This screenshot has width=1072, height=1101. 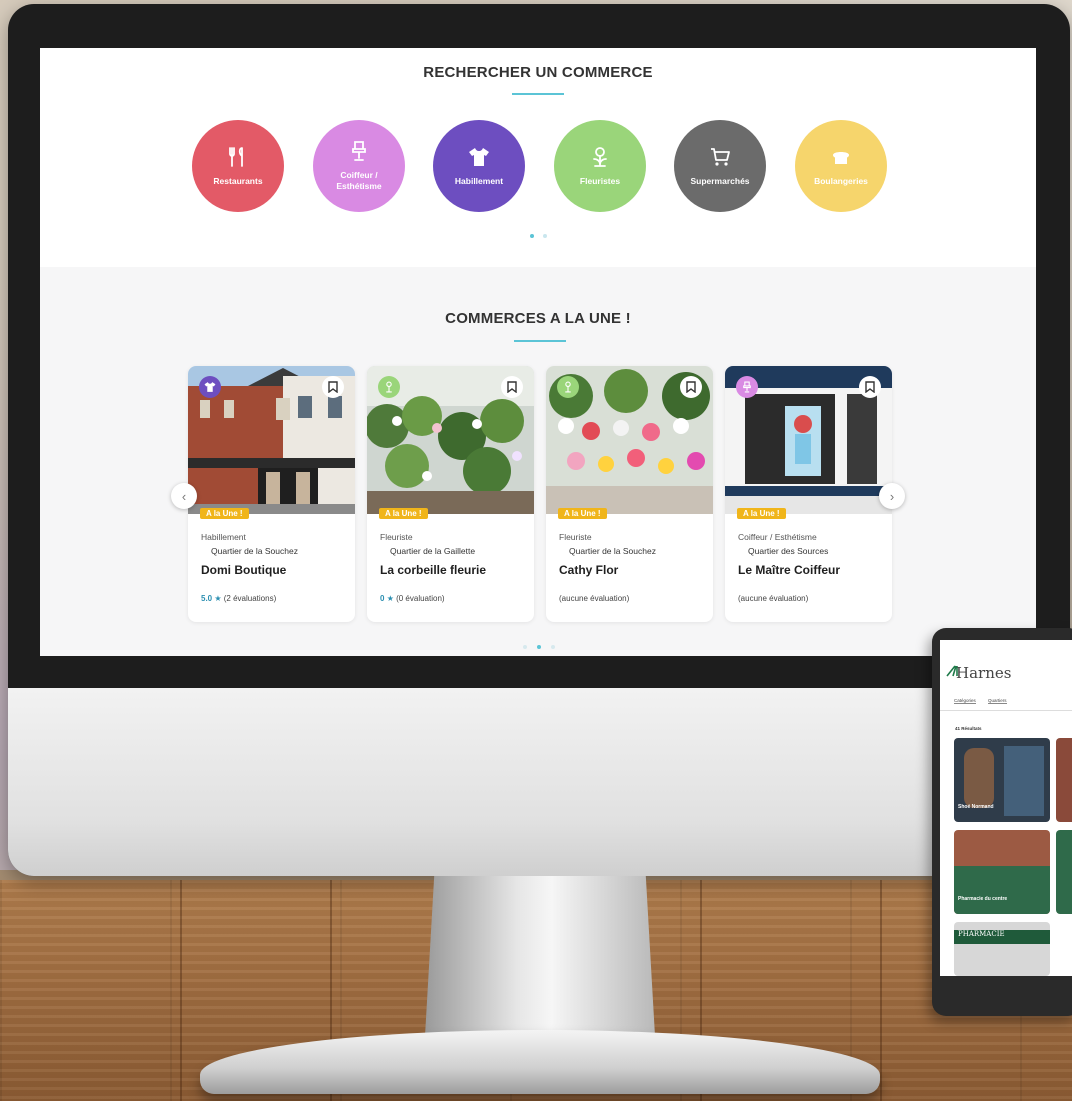 What do you see at coordinates (359, 166) in the screenshot?
I see `category-coiffeur: Coiffeur / Esthétisme` at bounding box center [359, 166].